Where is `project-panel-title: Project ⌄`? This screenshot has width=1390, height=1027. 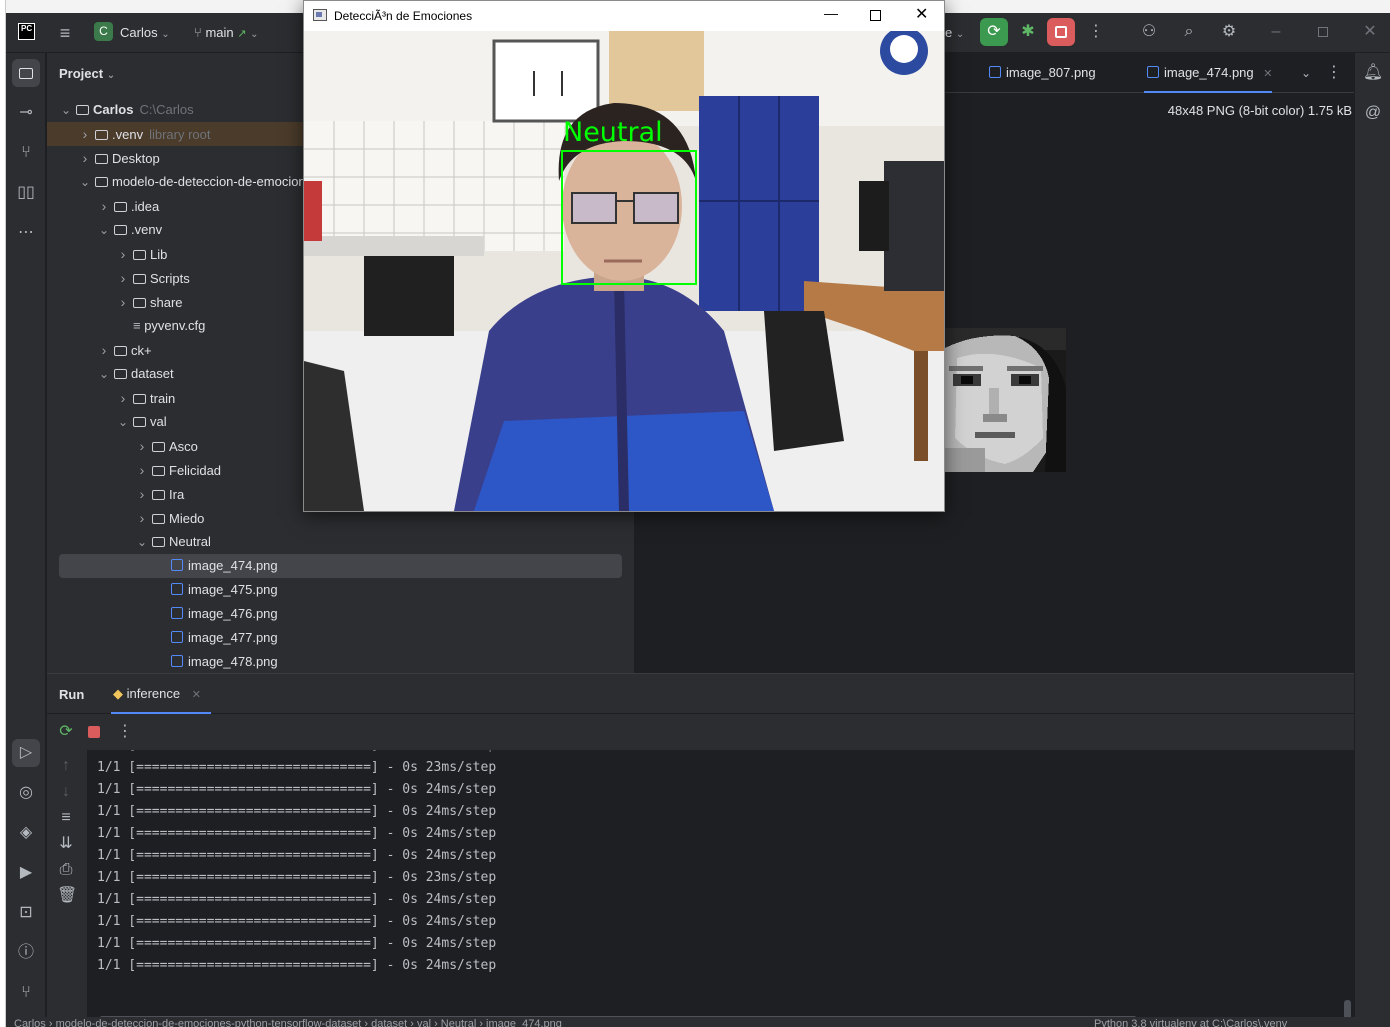
project-panel-title: Project ⌄ is located at coordinates (87, 73).